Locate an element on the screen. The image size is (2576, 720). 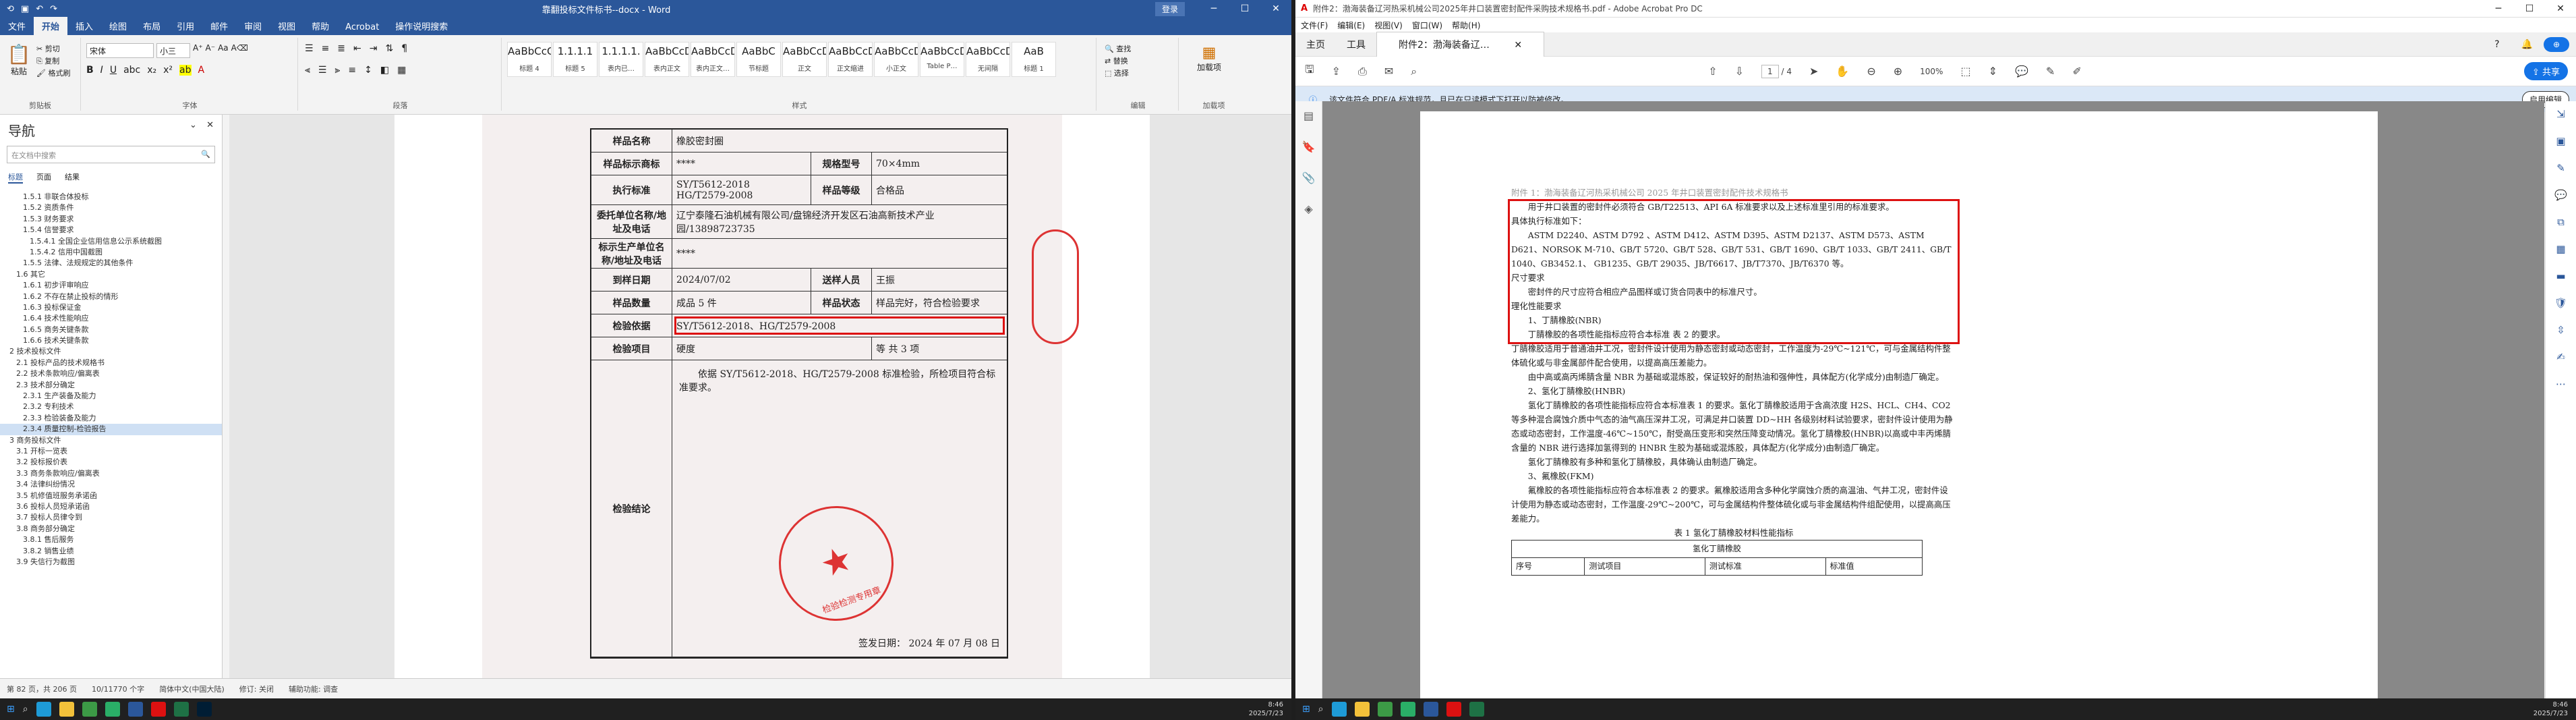
sort-icon: ⇅ is located at coordinates (390, 49).